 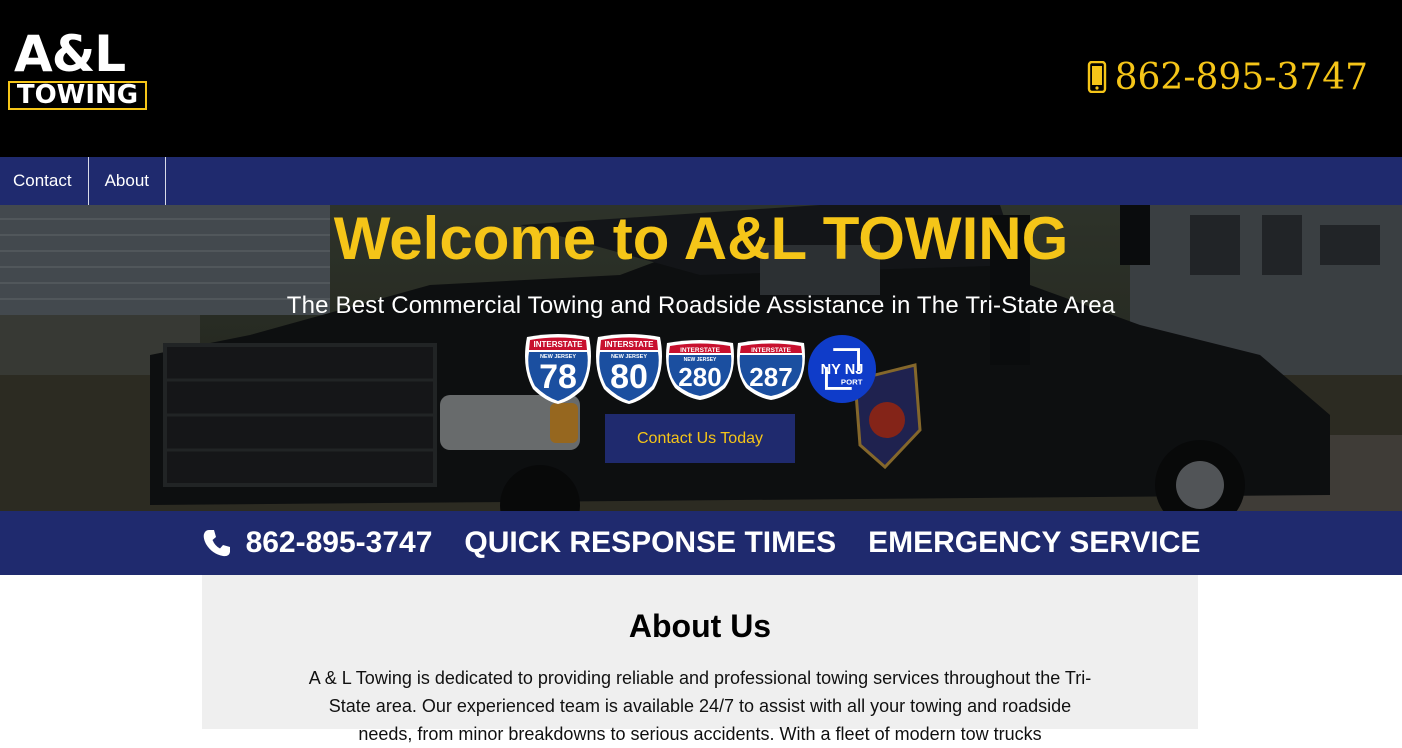 I want to click on info-bar-emergency: EMERGENCY SERVICE, so click(x=1034, y=542).